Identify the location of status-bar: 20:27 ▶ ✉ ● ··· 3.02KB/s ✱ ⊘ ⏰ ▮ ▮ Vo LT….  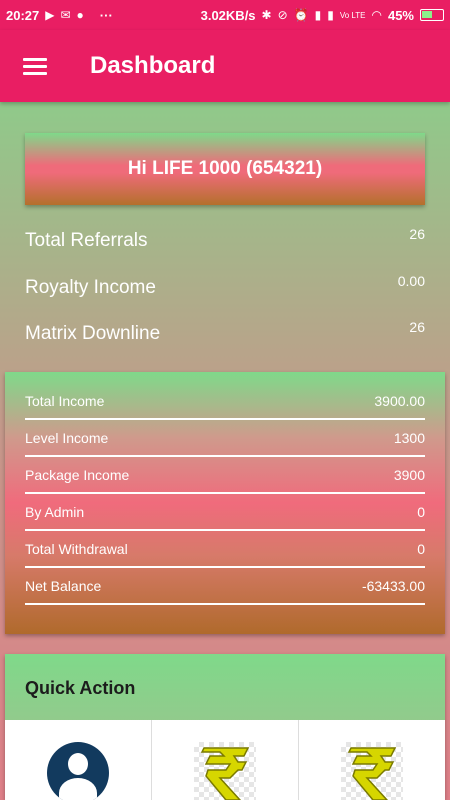
(225, 15).